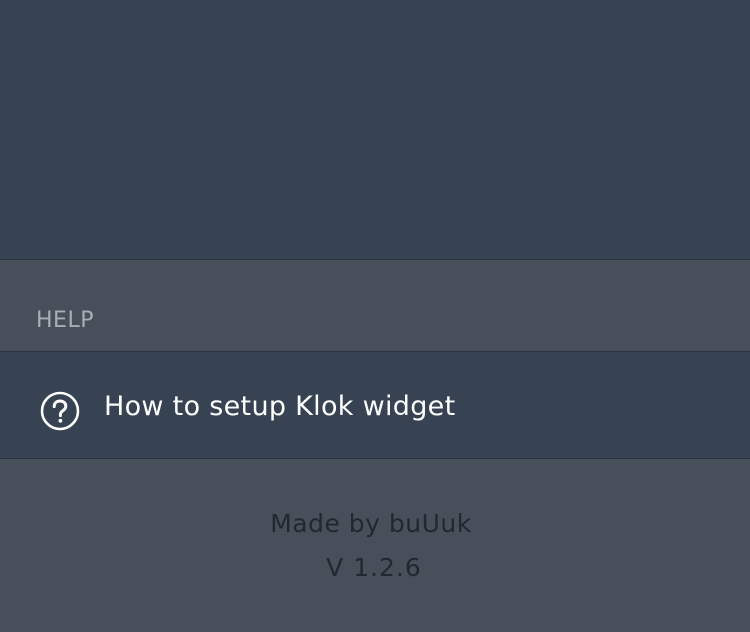 This screenshot has height=632, width=750. Describe the element at coordinates (371, 523) in the screenshot. I see `made-by-text: Made by buUuk` at that location.